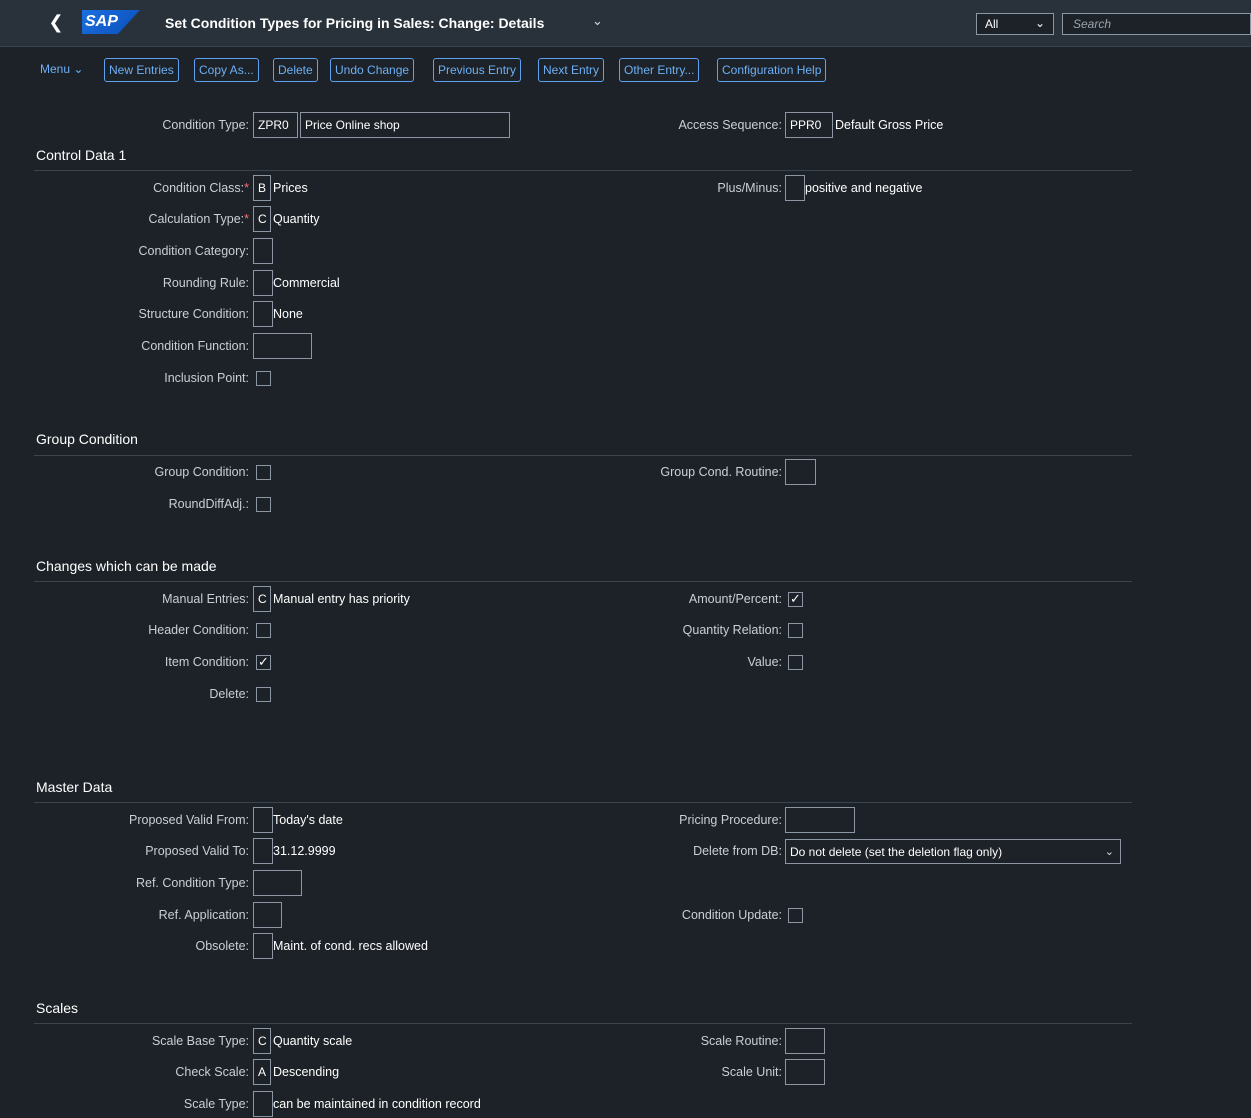 Image resolution: width=1251 pixels, height=1118 pixels. I want to click on previous-entry-button: Previous Entry, so click(477, 70).